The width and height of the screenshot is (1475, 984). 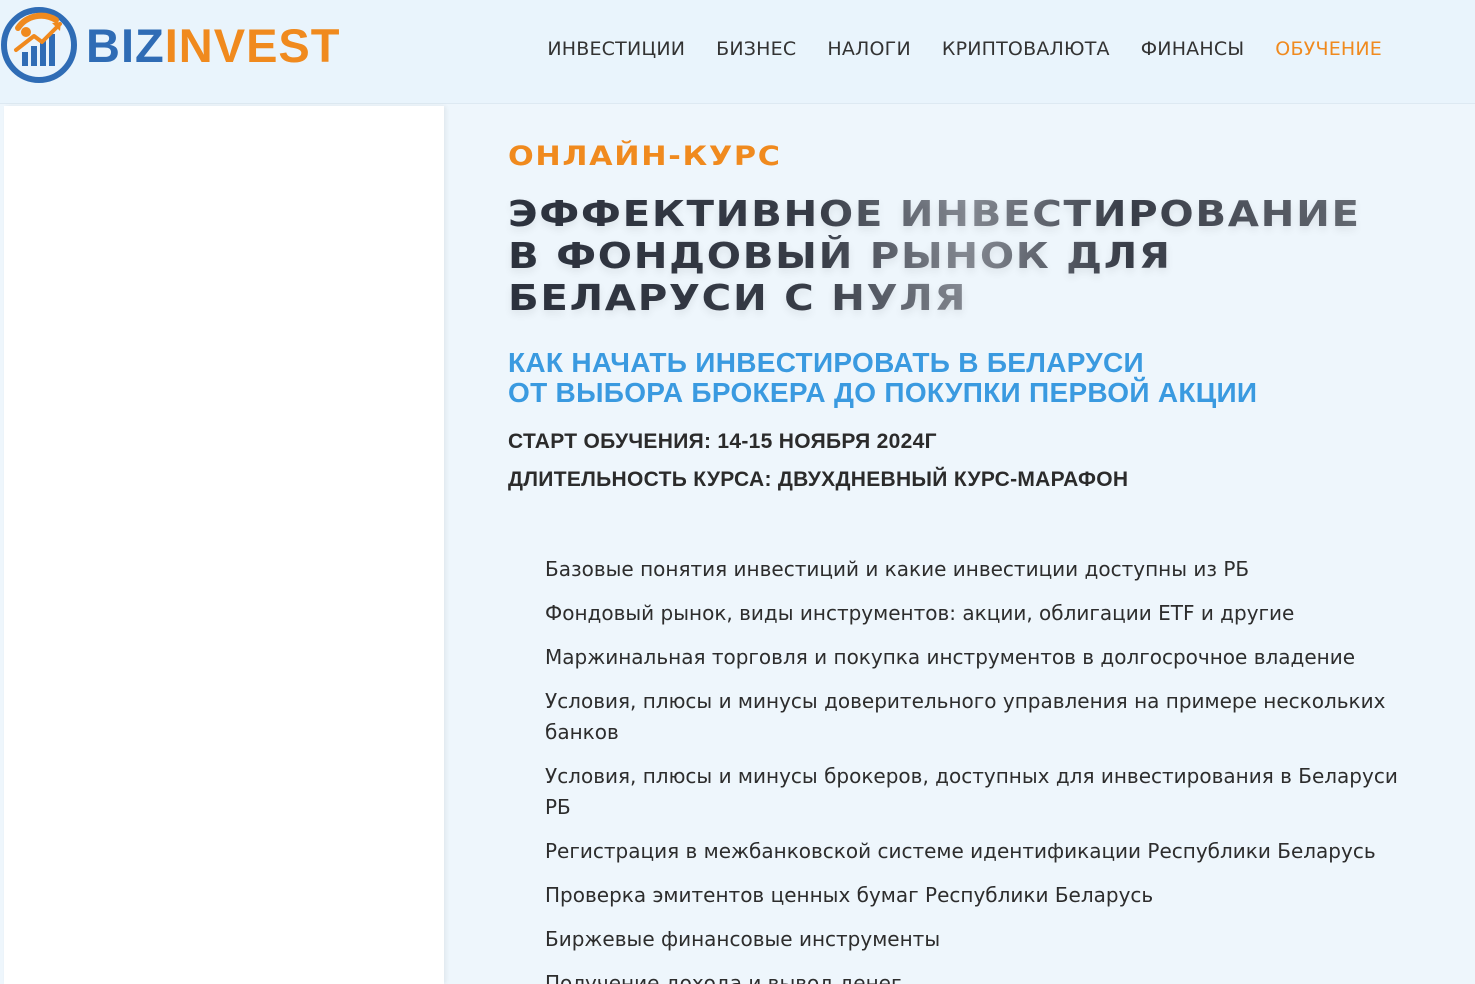 I want to click on logo-chart-icon, so click(x=39, y=45).